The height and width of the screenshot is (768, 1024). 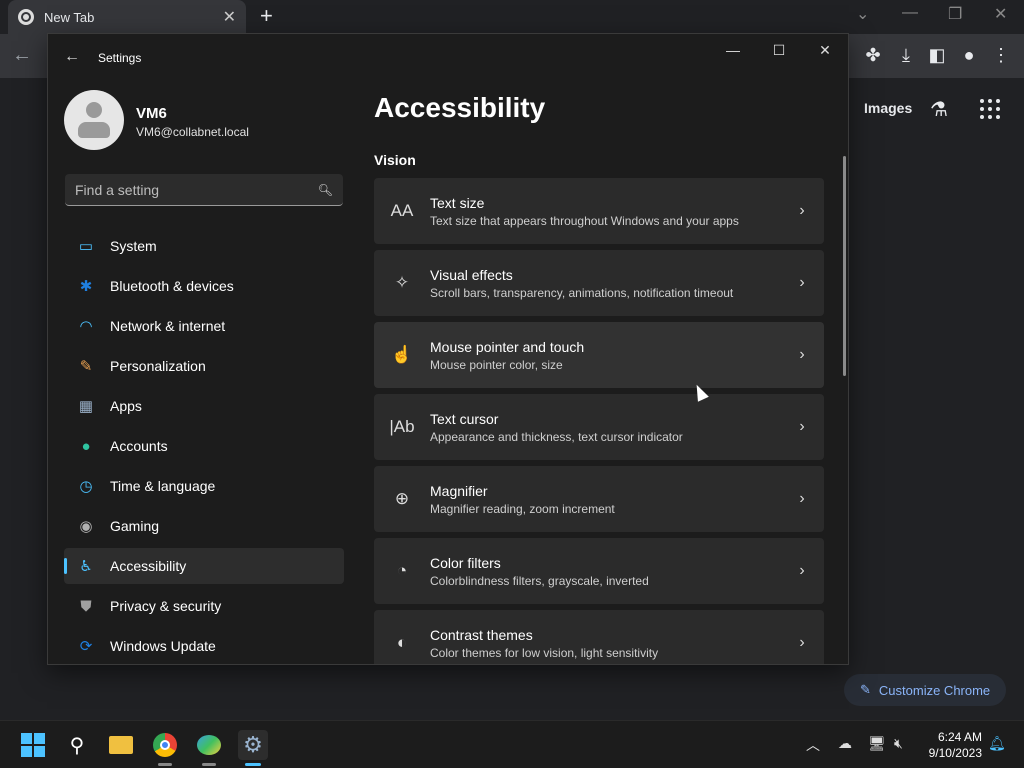 I want to click on cloud-icon: ☁, so click(x=845, y=743).